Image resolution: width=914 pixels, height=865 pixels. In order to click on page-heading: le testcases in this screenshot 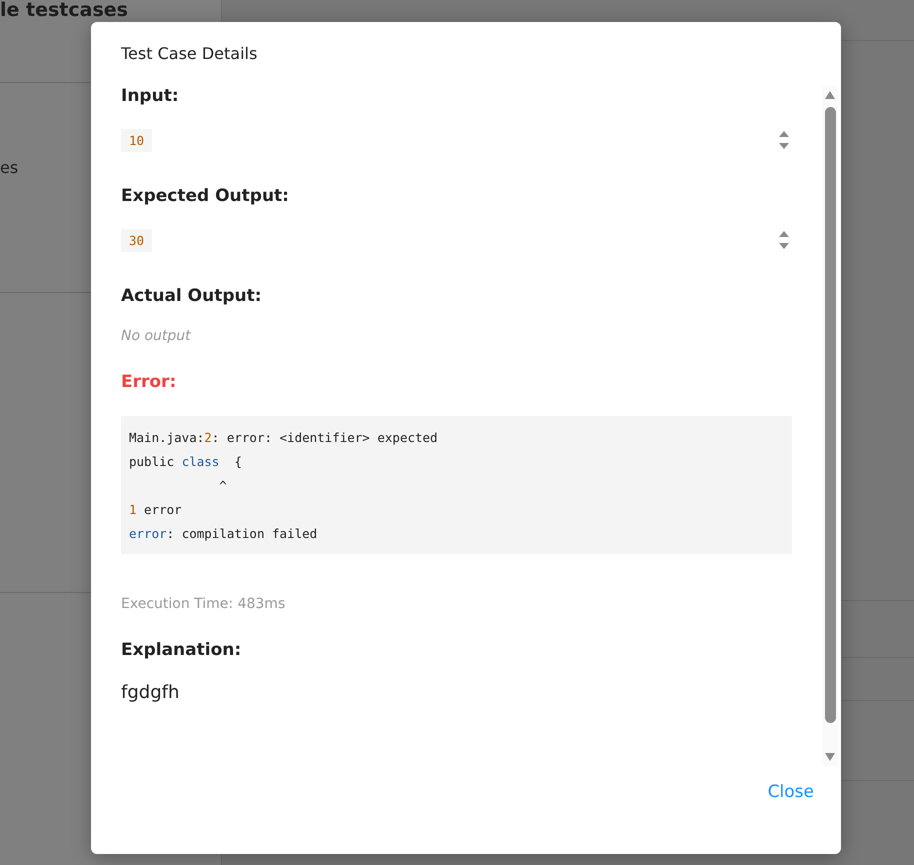, I will do `click(64, 10)`.